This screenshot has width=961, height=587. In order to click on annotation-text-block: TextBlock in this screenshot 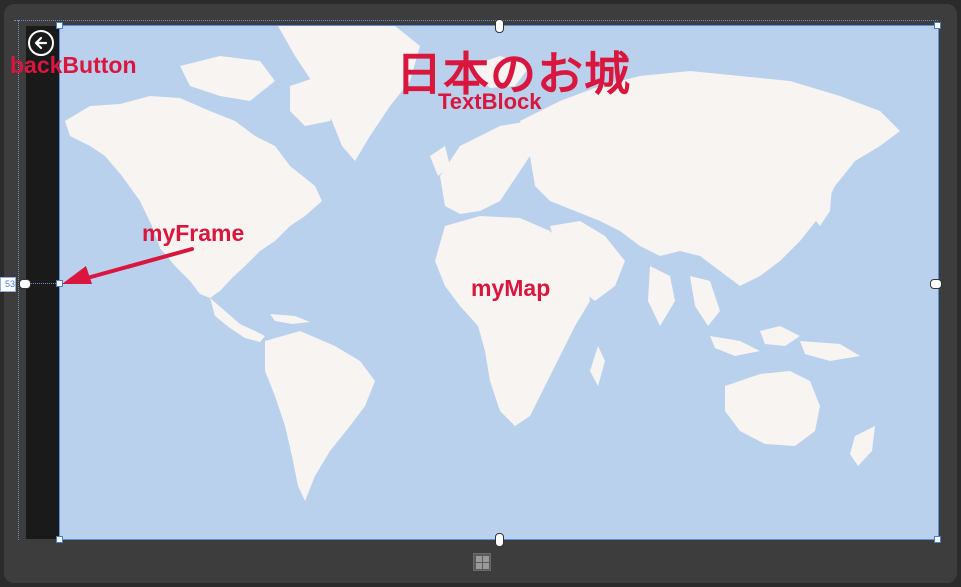, I will do `click(490, 101)`.